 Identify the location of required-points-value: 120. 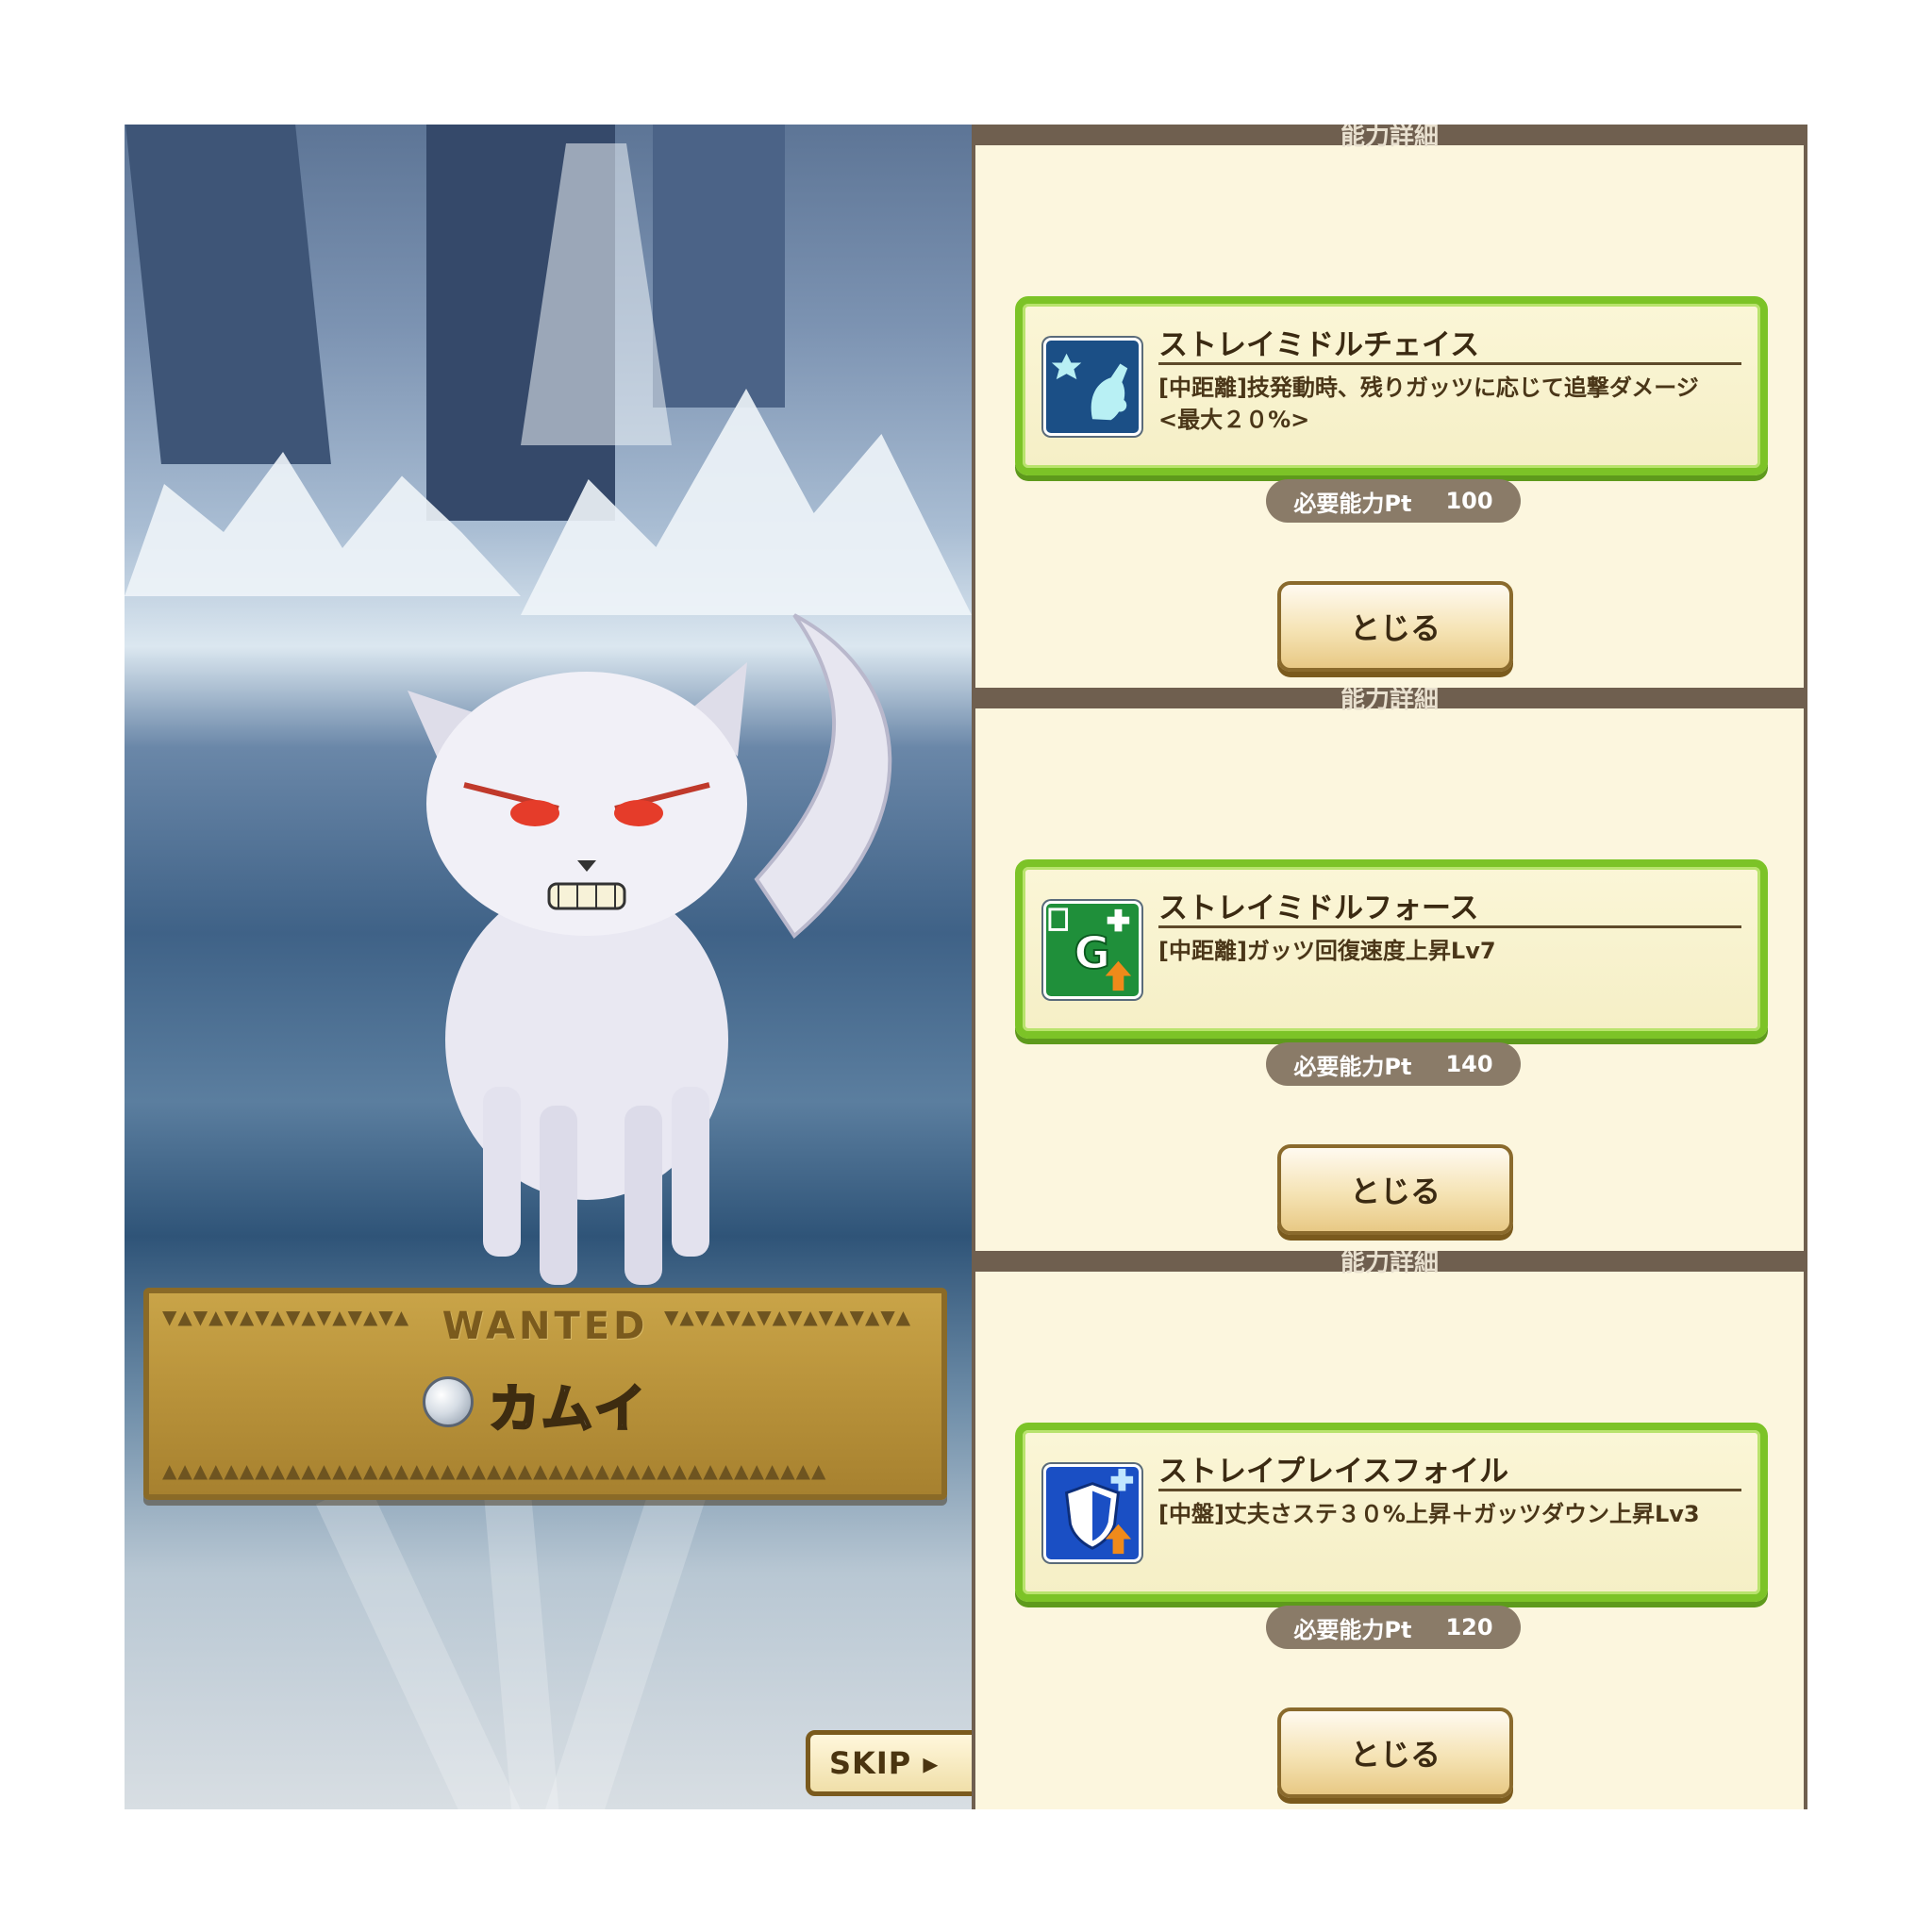
(1469, 1628).